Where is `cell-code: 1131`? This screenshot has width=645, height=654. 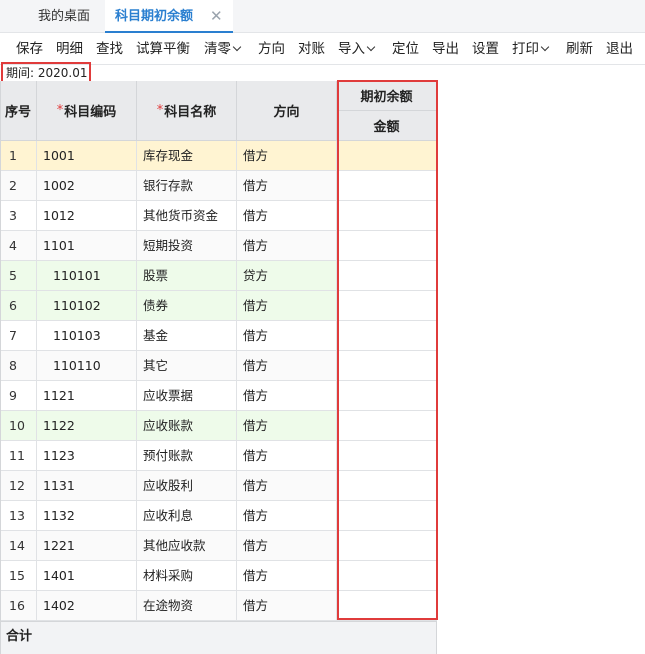
cell-code: 1131 is located at coordinates (87, 485).